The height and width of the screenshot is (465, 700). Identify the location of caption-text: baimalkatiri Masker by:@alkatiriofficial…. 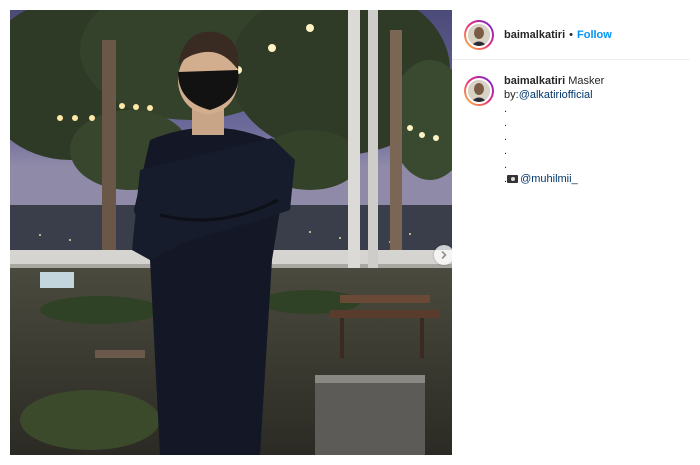
(554, 130).